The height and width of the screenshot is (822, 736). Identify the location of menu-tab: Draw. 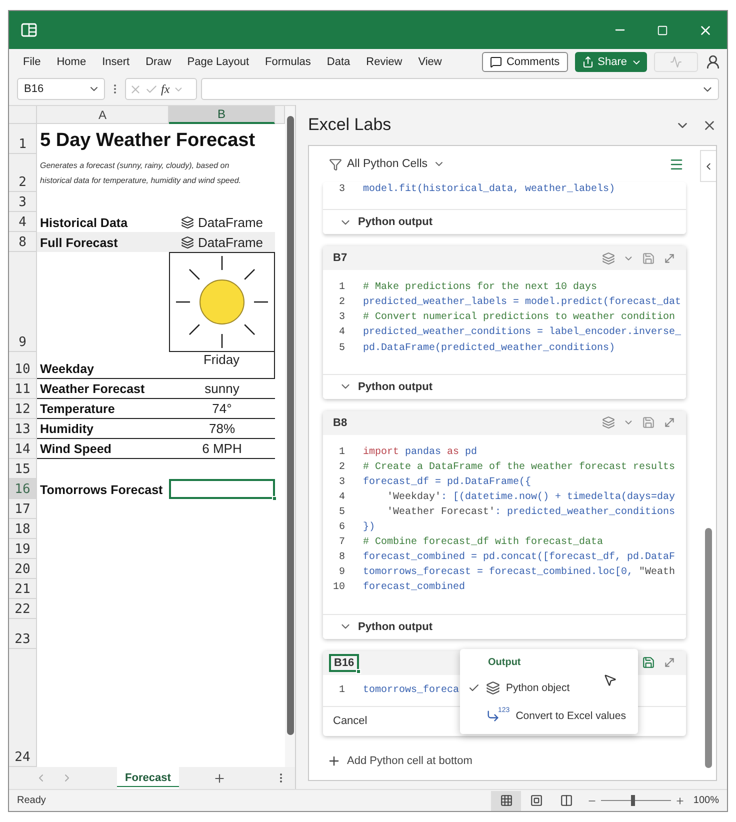
(159, 62).